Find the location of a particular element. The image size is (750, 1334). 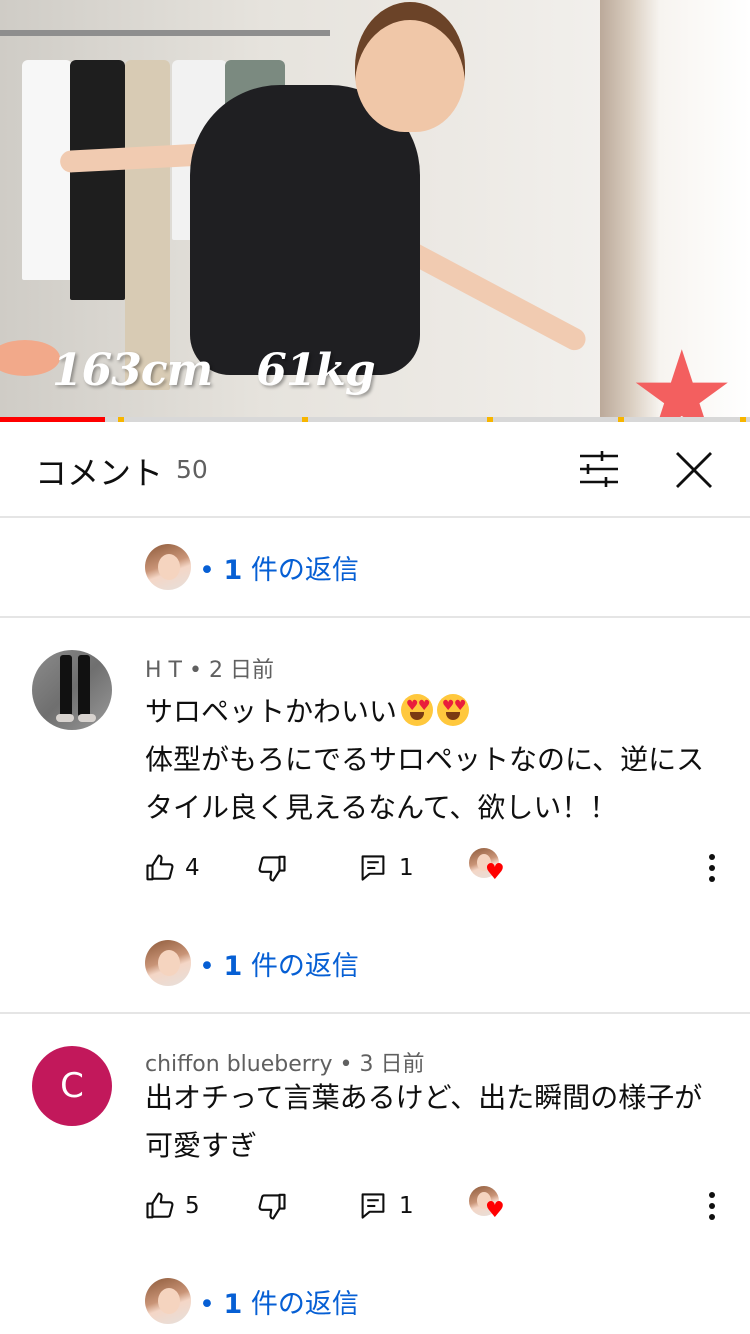

sort-filter-icon is located at coordinates (599, 469).